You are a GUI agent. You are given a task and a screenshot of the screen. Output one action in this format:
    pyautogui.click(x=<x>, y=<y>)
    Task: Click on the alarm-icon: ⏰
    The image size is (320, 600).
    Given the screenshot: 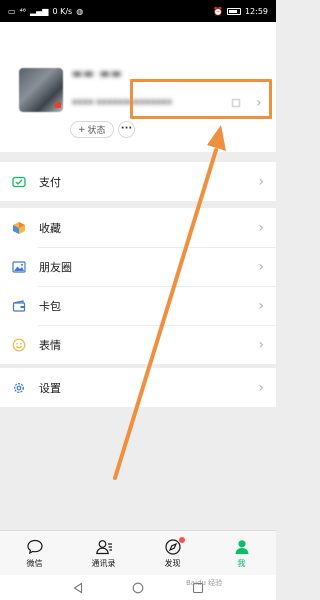 What is the action you would take?
    pyautogui.click(x=217, y=11)
    